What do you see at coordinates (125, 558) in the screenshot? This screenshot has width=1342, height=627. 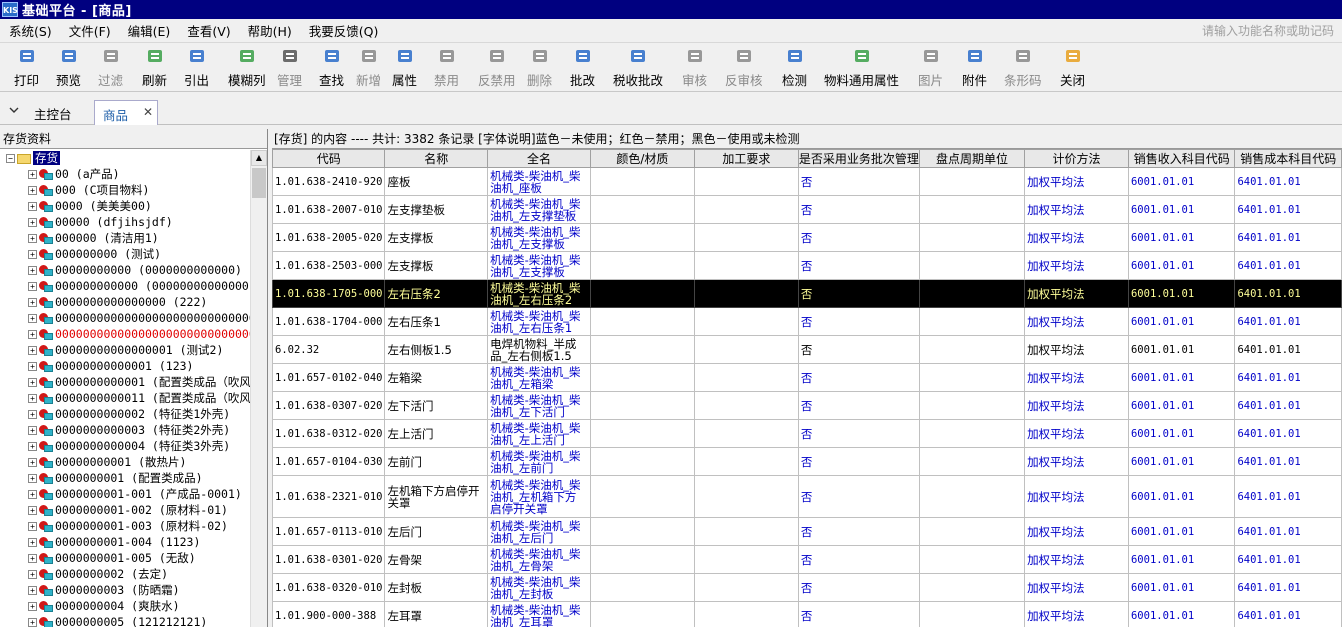 I see `tree-node: +0000000001-005 (无敌)` at bounding box center [125, 558].